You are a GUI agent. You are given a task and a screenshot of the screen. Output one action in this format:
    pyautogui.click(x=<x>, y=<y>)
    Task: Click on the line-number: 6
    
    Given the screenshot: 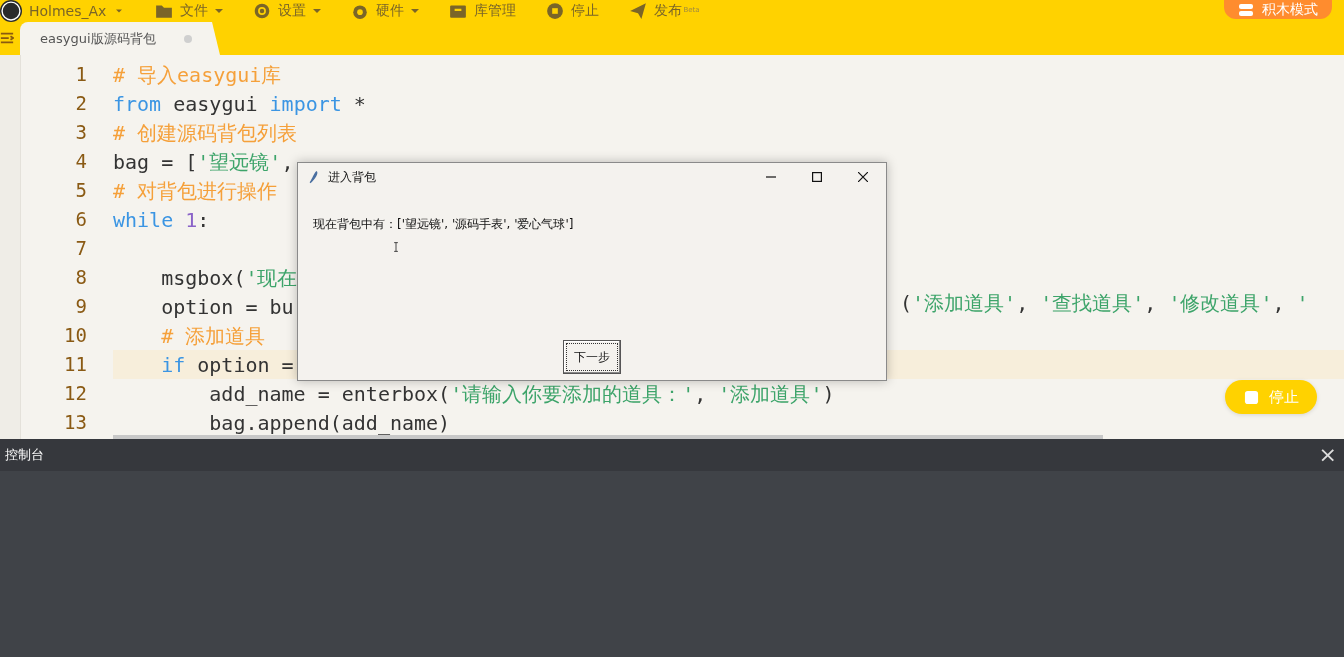 What is the action you would take?
    pyautogui.click(x=80, y=219)
    